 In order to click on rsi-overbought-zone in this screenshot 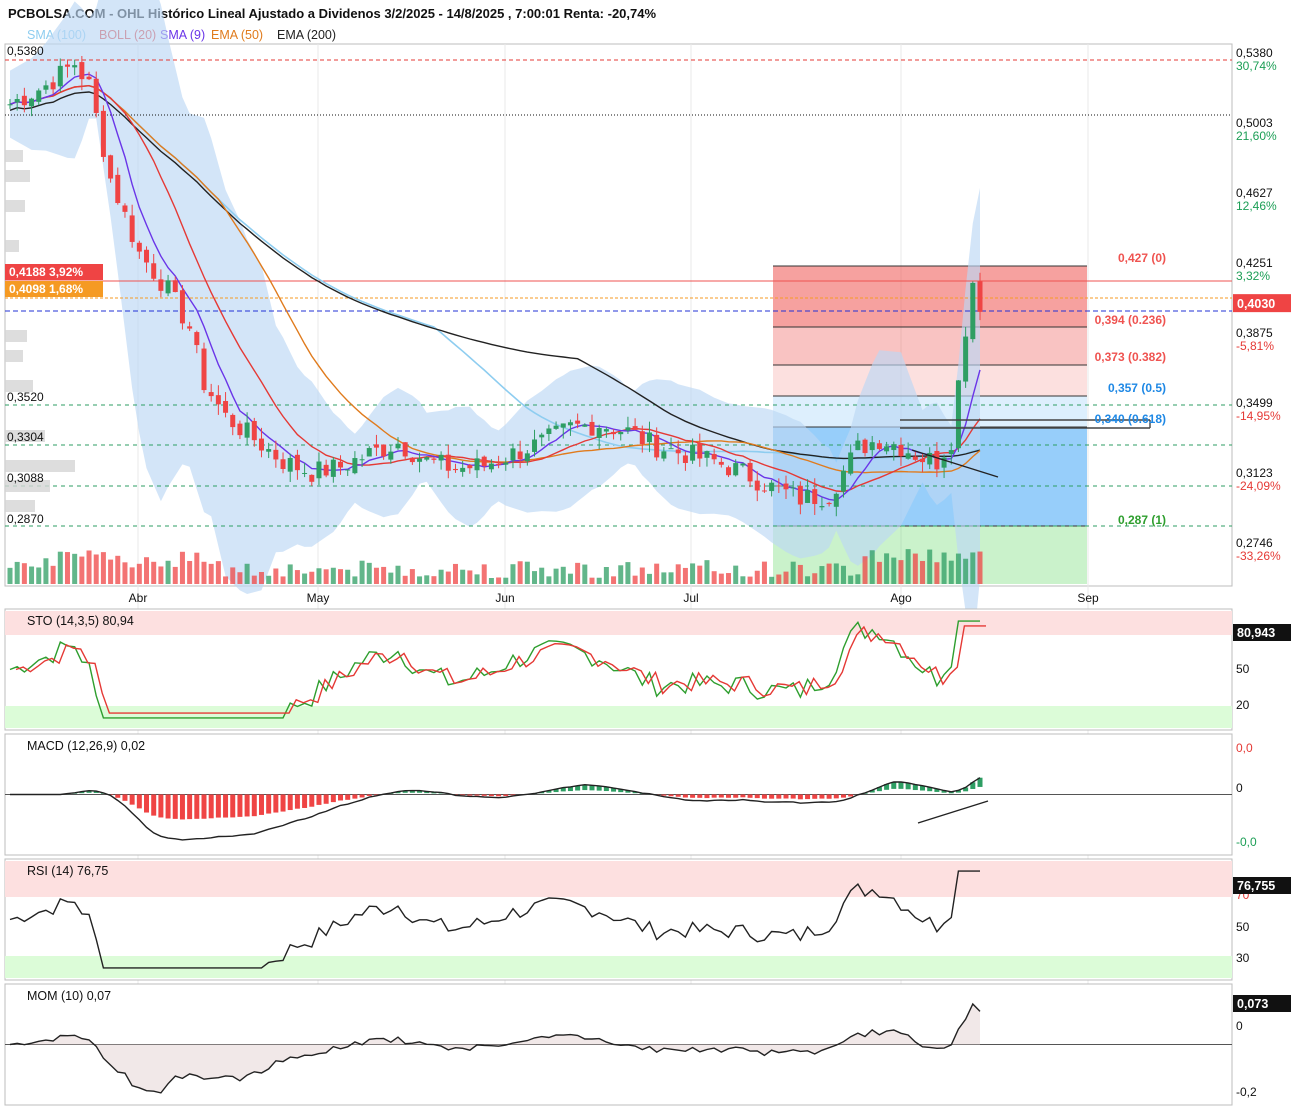, I will do `click(618, 879)`.